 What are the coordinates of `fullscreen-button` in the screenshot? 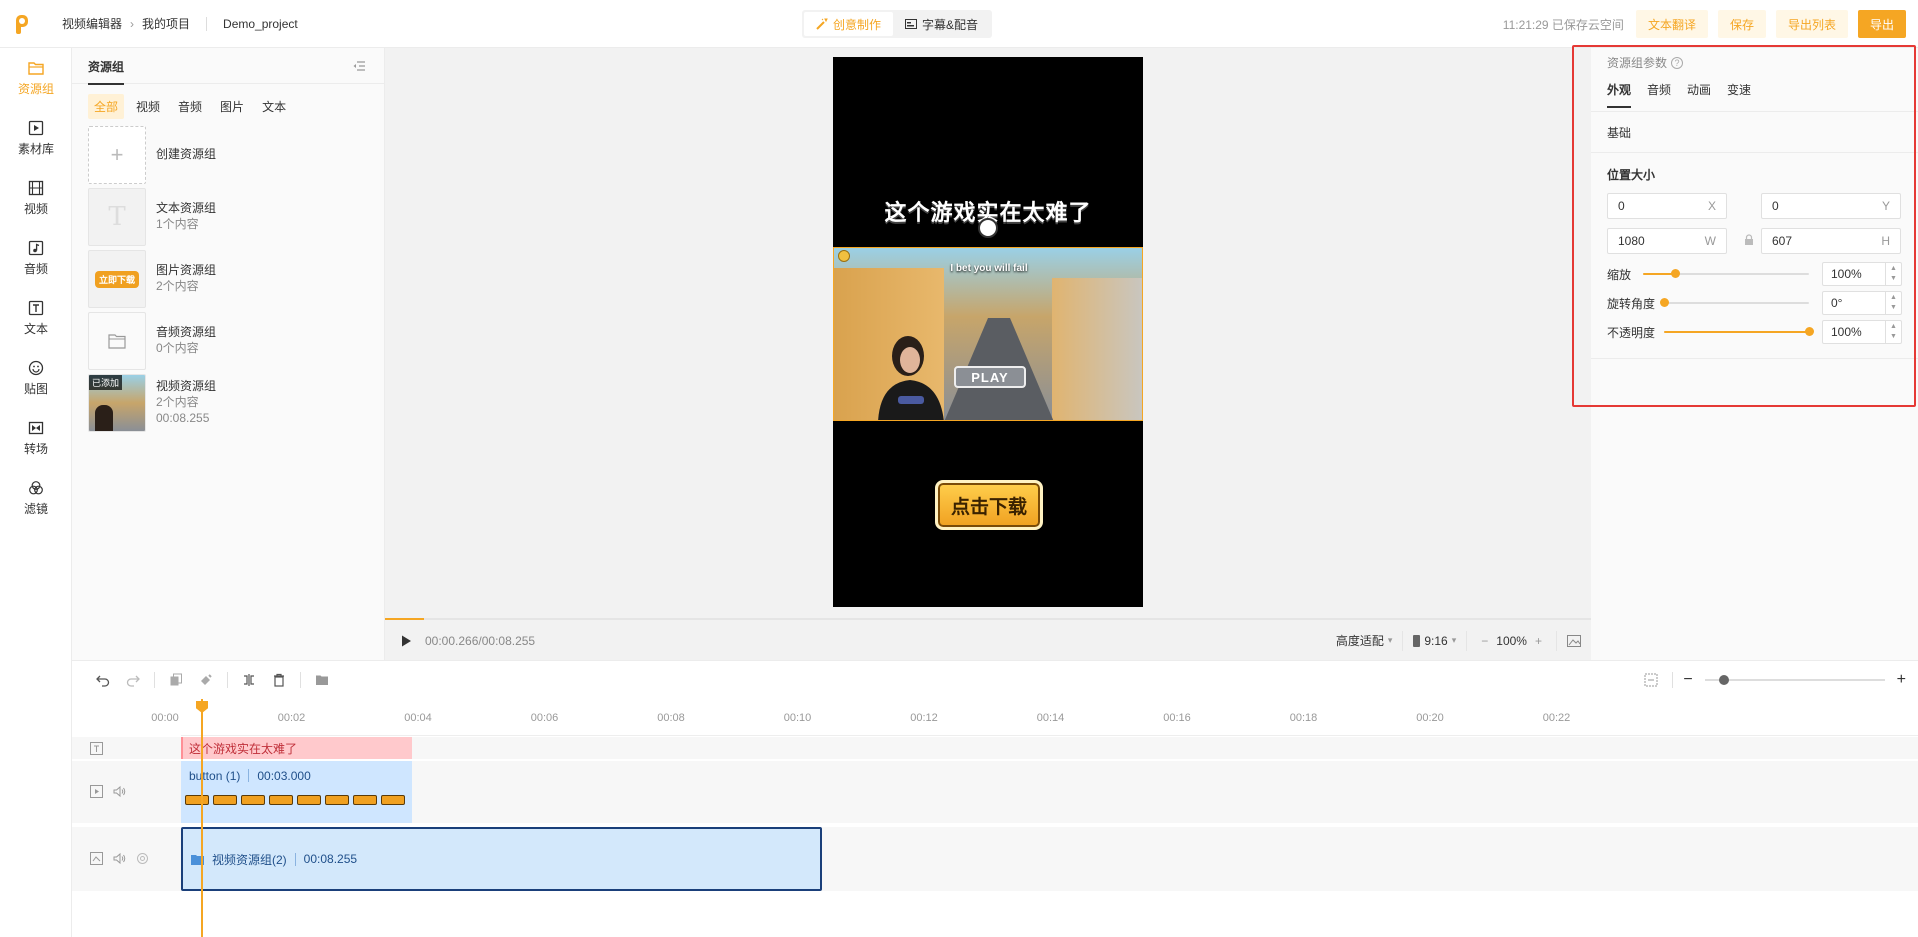 It's located at (1573, 640).